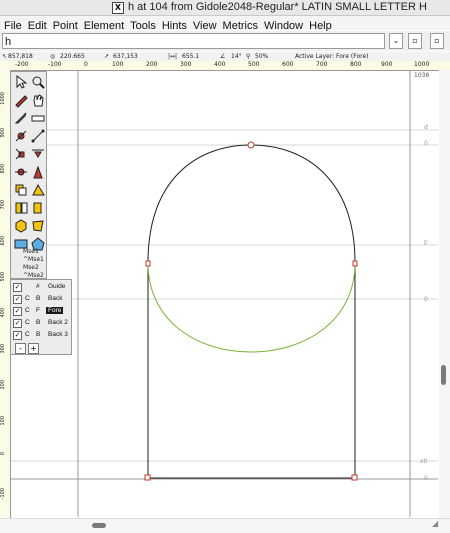  I want to click on knife-icon, so click(21, 118).